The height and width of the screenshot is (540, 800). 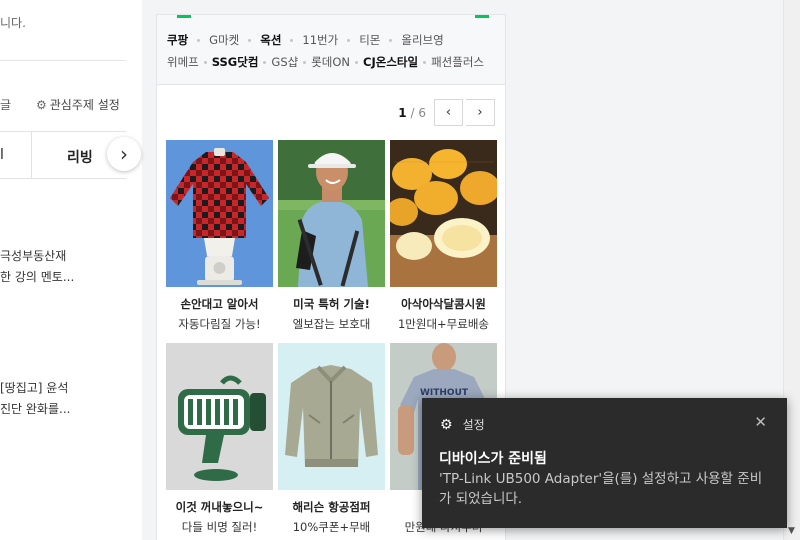 What do you see at coordinates (444, 393) in the screenshot?
I see `svg-text: WITHOUT` at bounding box center [444, 393].